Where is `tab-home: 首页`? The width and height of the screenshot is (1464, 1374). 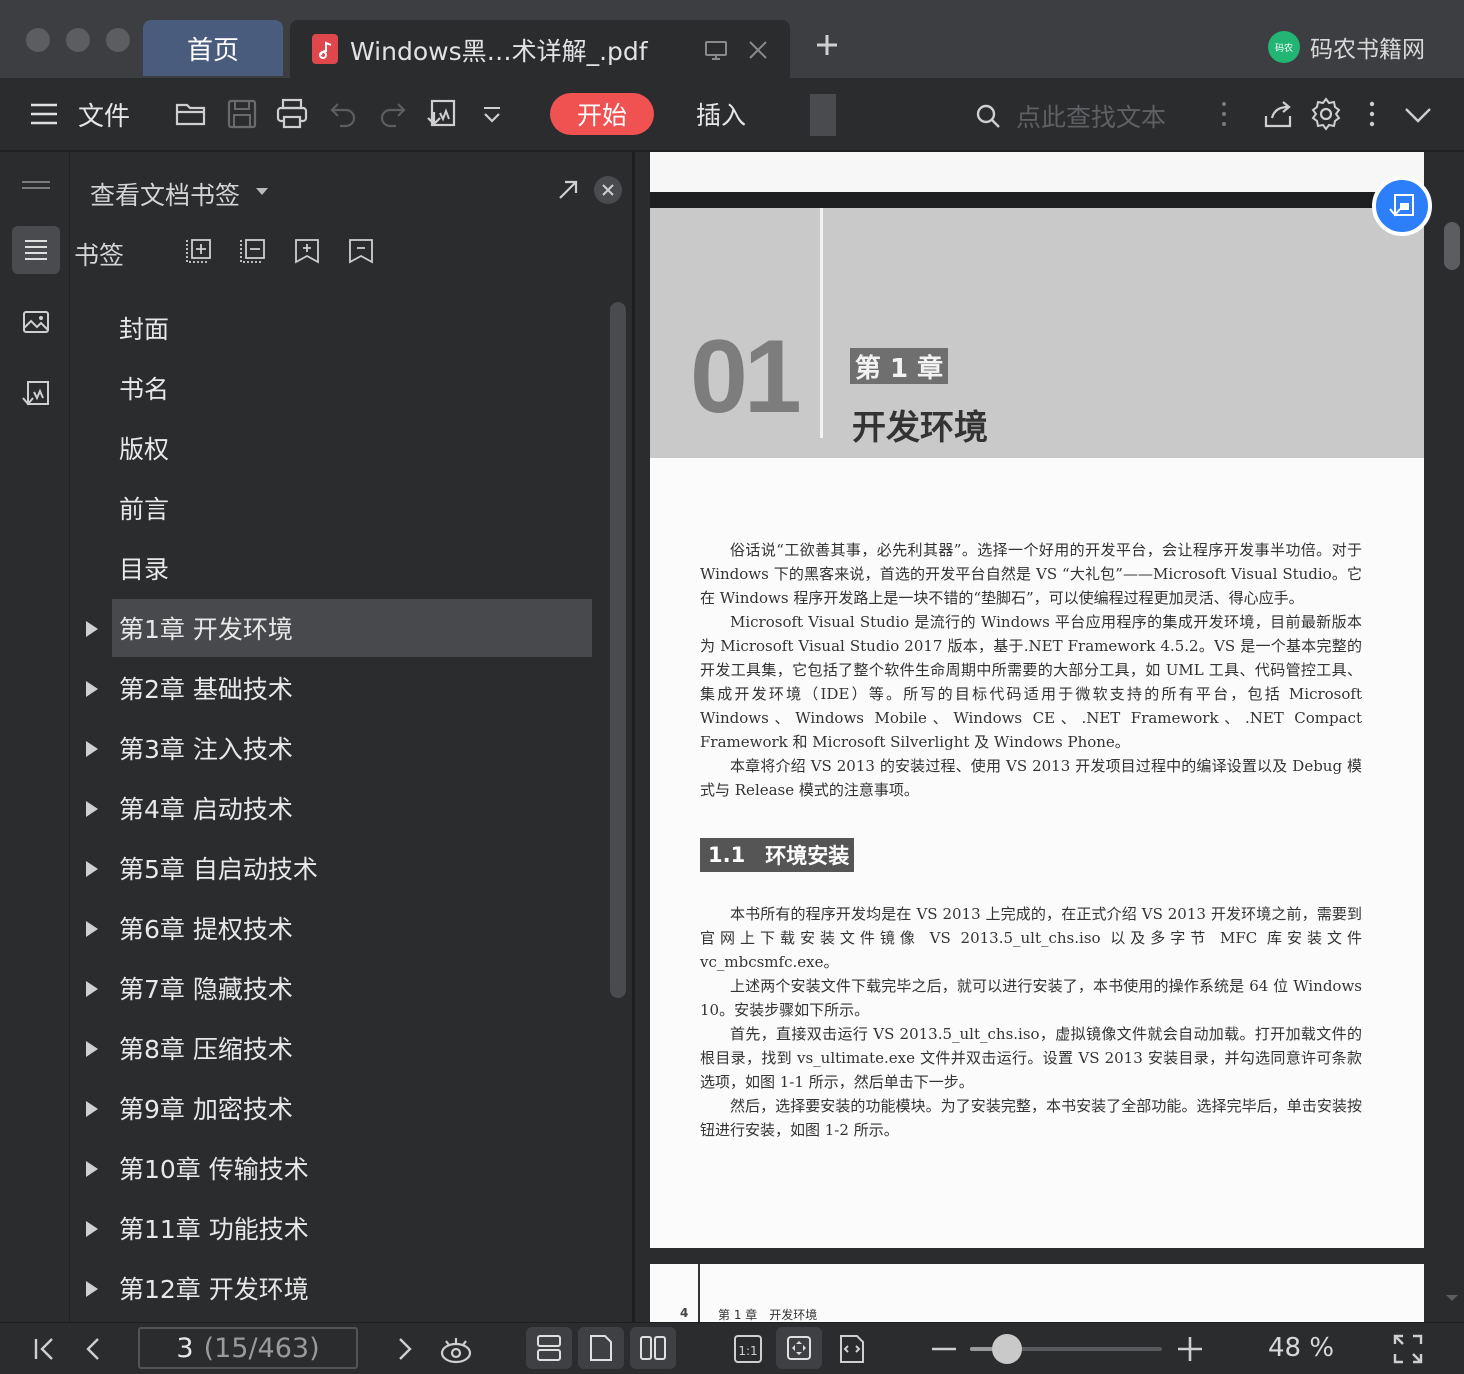
tab-home: 首页 is located at coordinates (213, 48).